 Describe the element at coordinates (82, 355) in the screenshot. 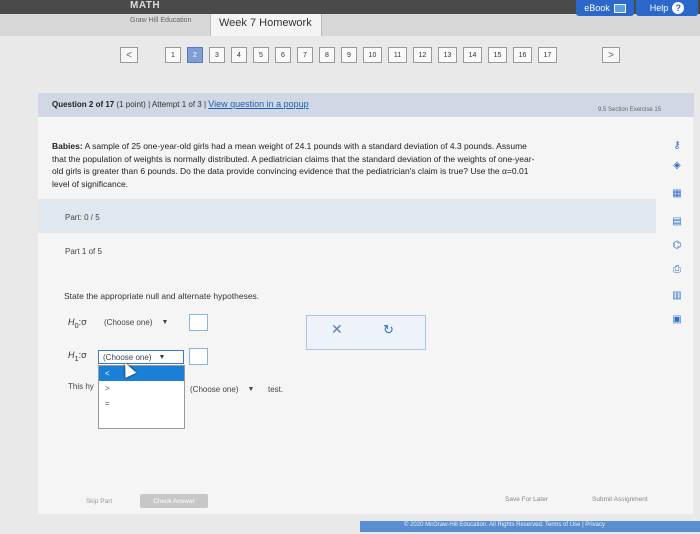

I see `h1-sigma: :σ` at that location.